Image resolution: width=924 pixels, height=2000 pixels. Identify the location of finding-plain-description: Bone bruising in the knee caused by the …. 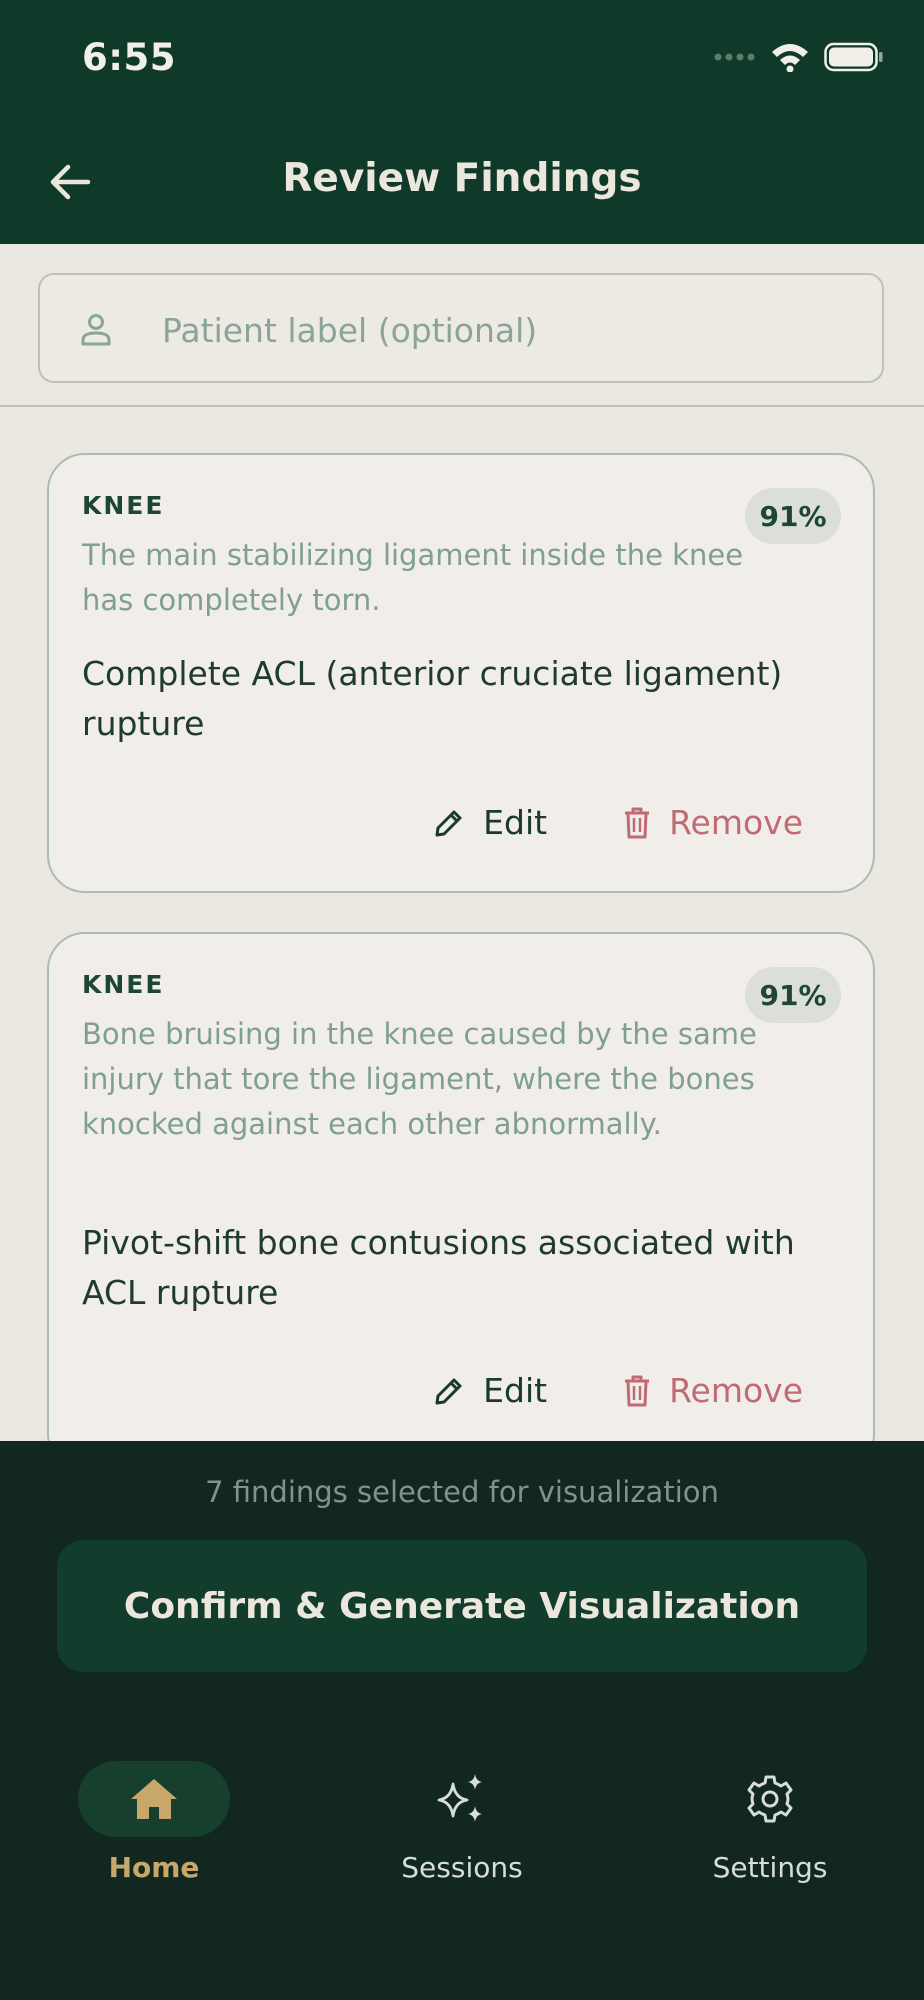
(419, 1079).